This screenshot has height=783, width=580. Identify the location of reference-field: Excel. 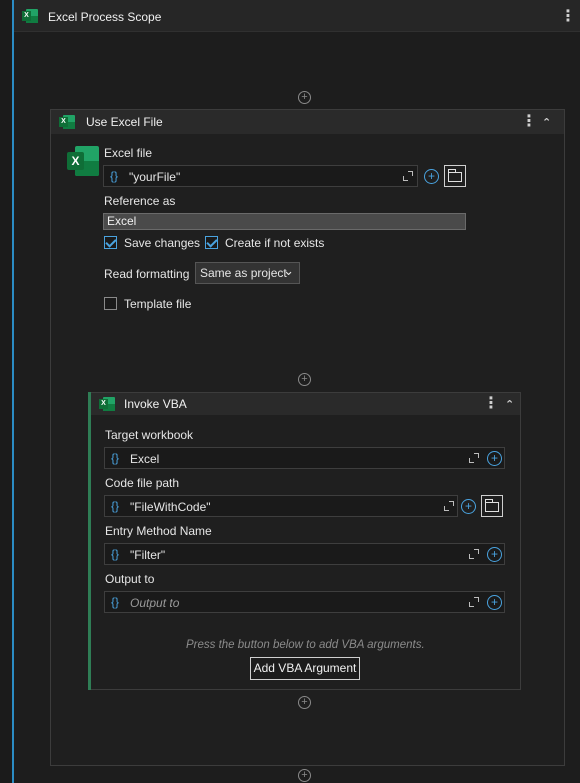
(284, 221).